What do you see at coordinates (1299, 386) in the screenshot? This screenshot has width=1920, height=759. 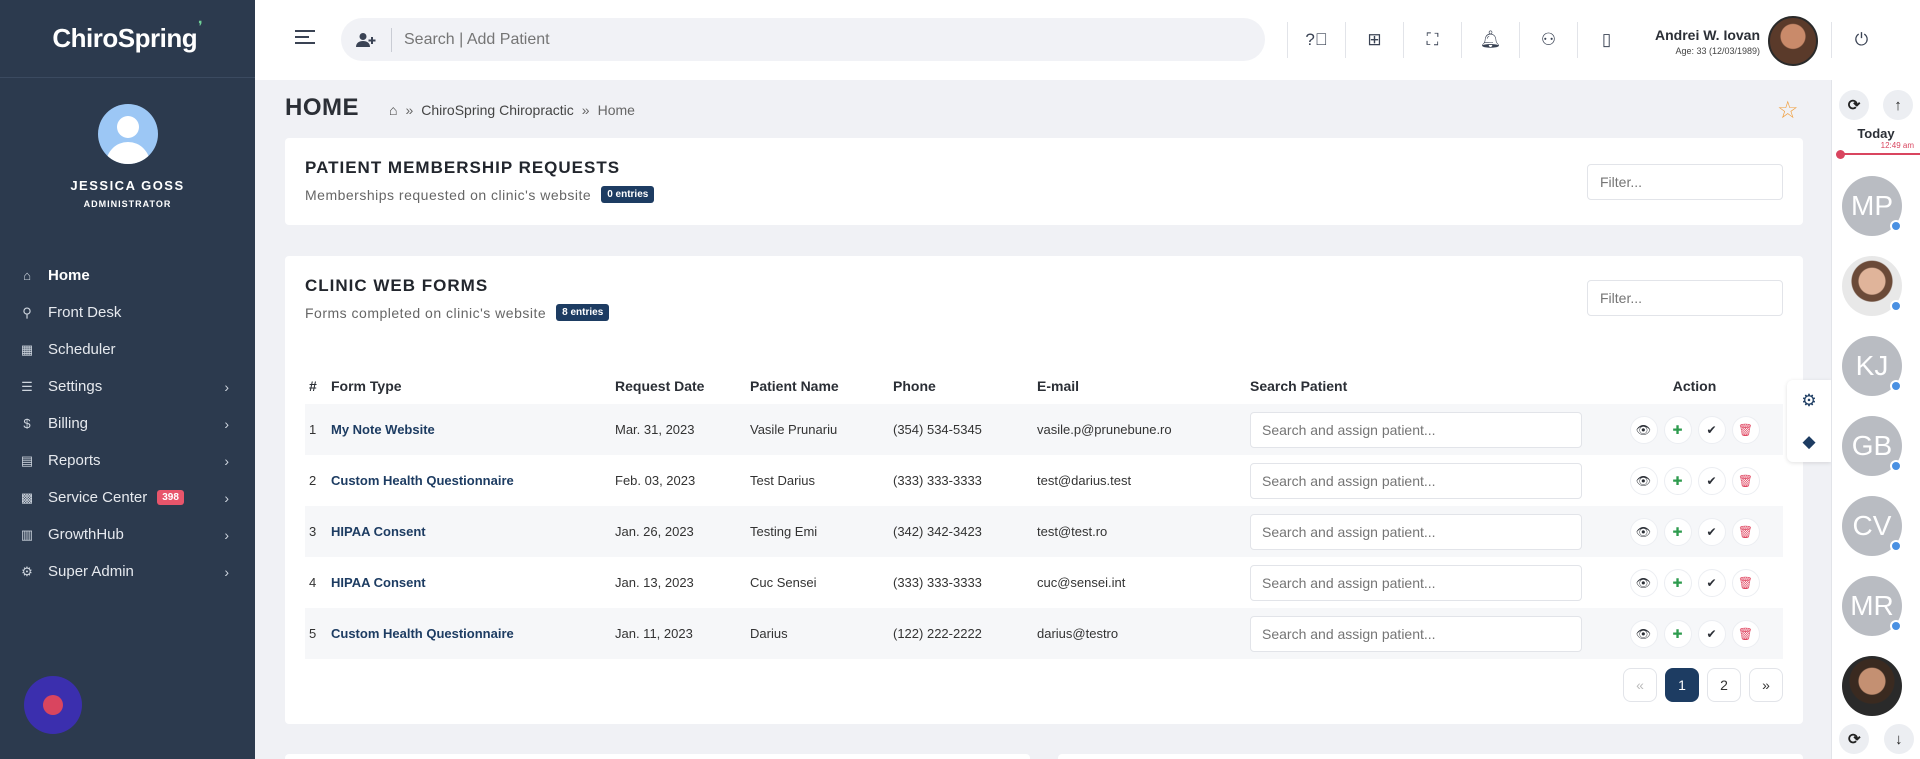 I see `column-header: Search Patient` at bounding box center [1299, 386].